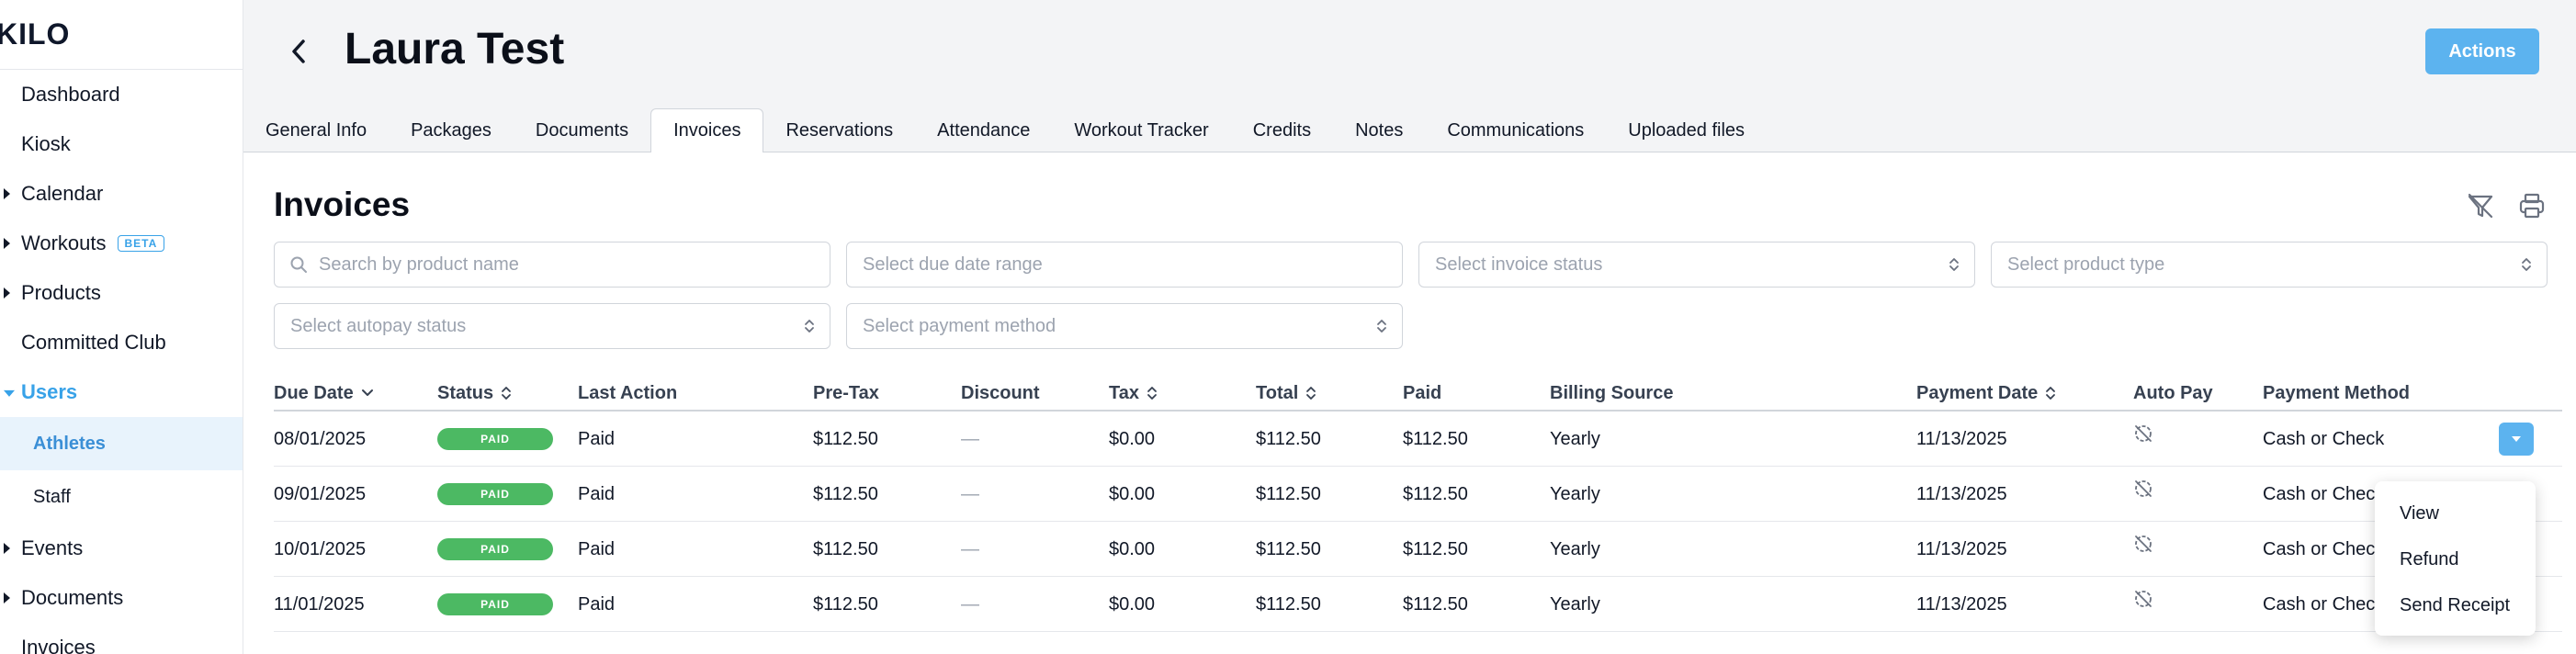 Image resolution: width=2576 pixels, height=654 pixels. I want to click on chevron-down-icon, so click(2516, 439).